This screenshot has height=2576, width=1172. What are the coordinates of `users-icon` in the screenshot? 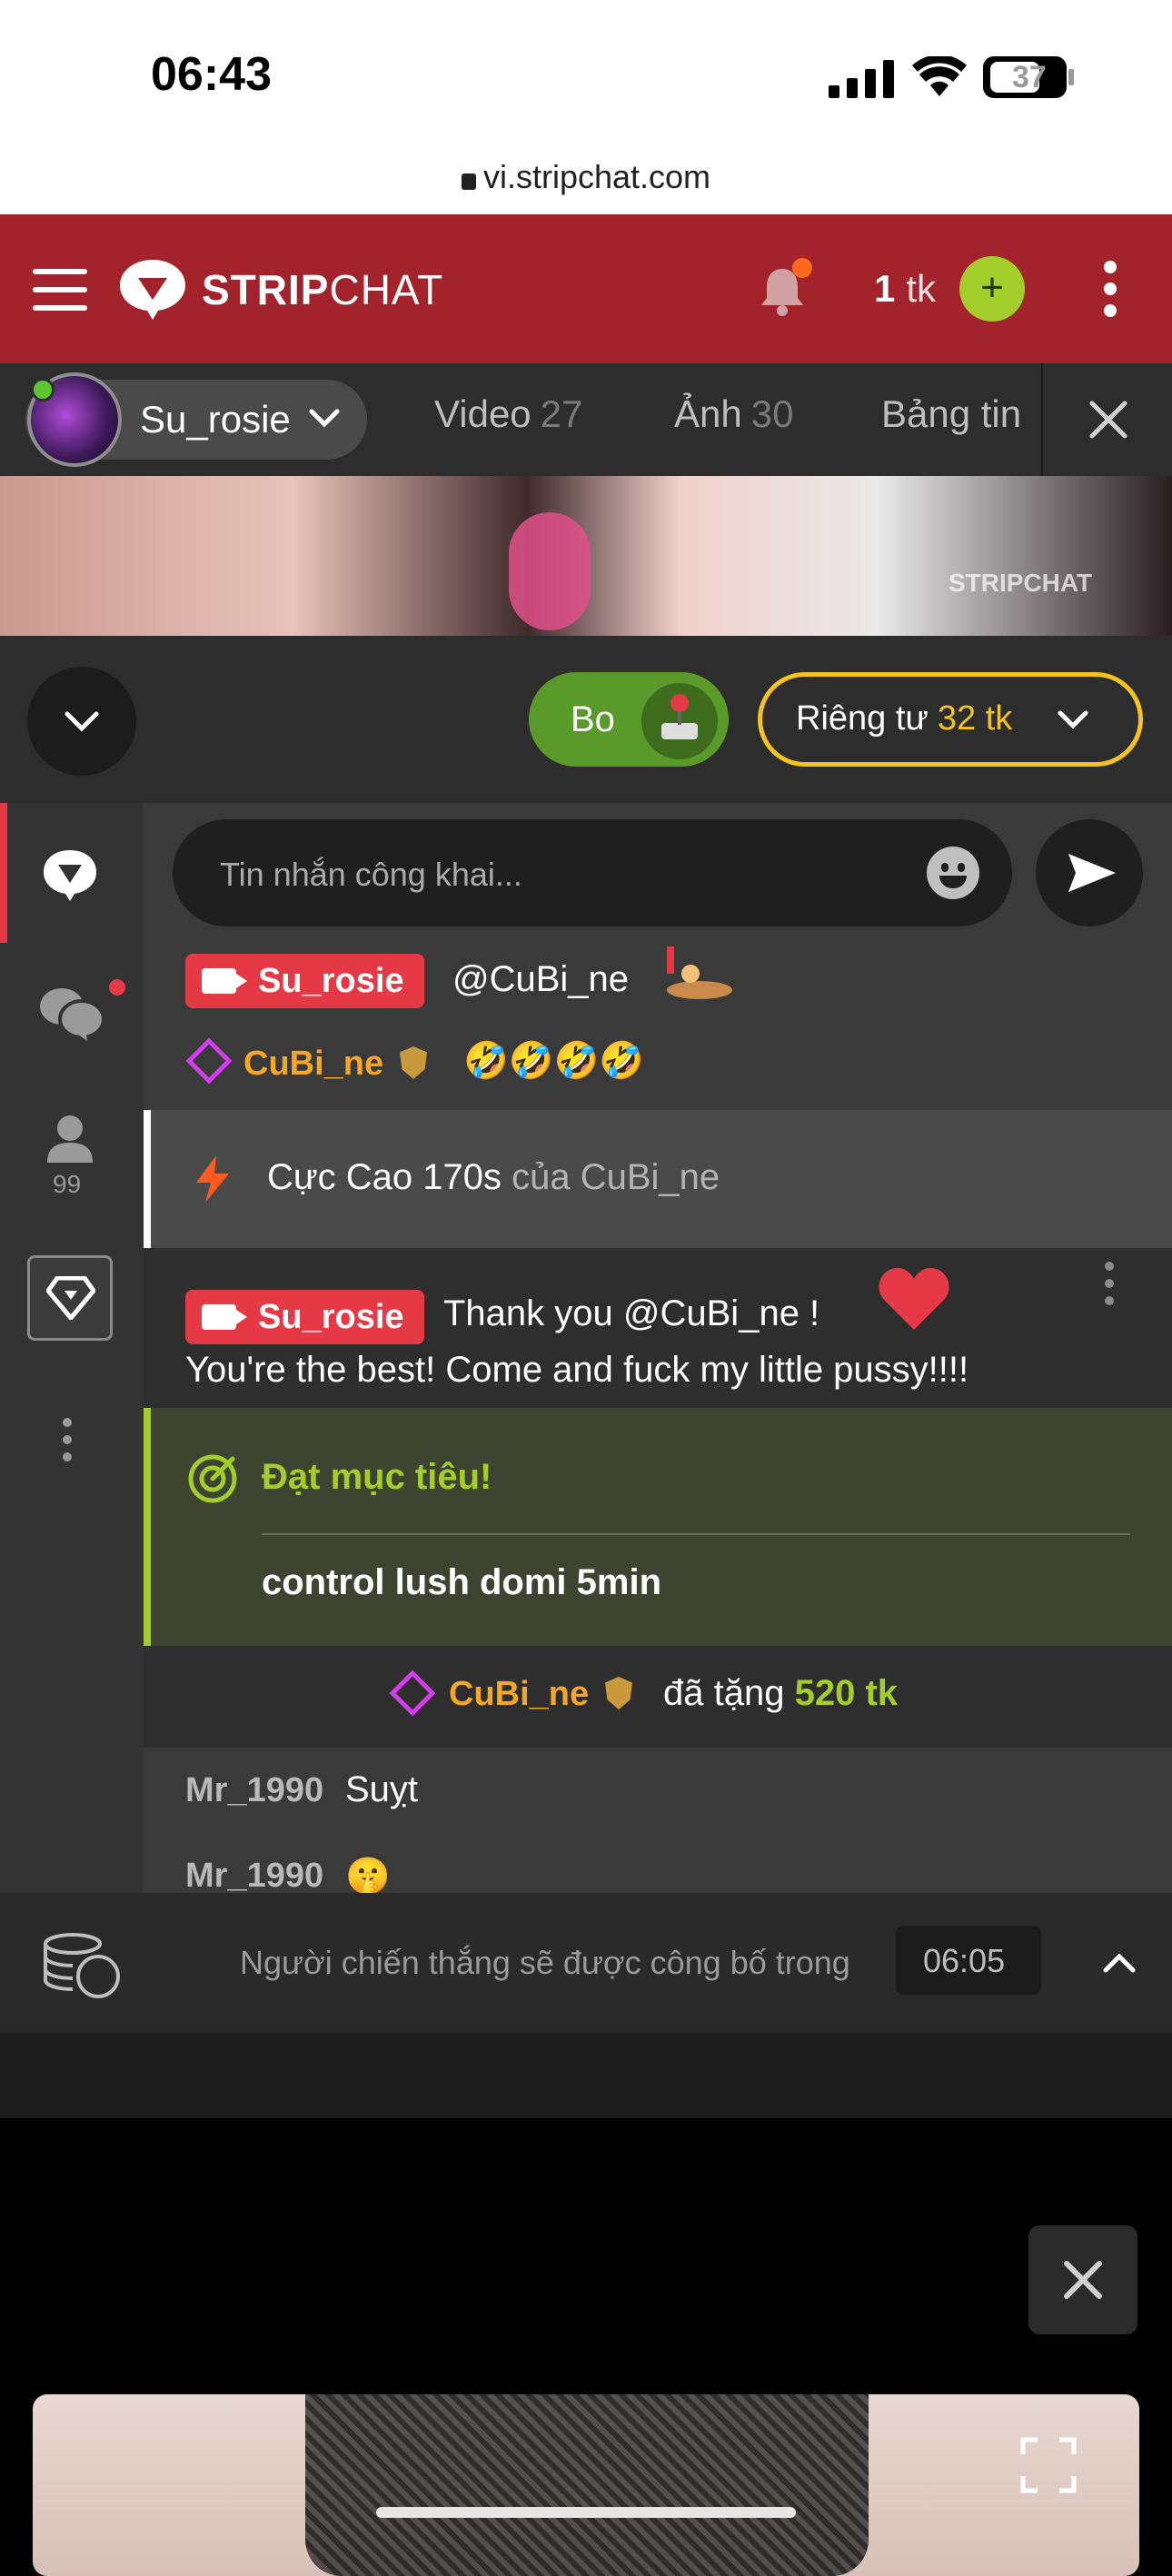 It's located at (69, 1138).